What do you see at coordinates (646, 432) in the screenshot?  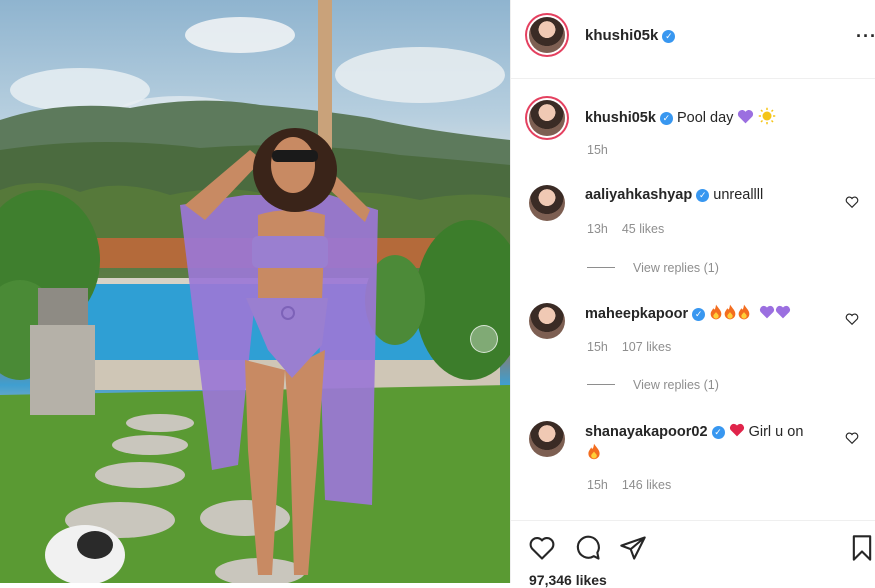 I see `comment-username: shanayakapoor02` at bounding box center [646, 432].